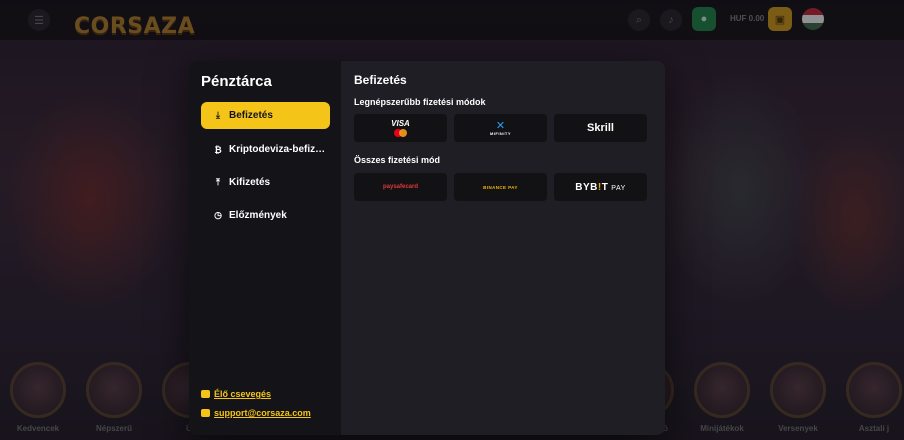  I want to click on bitcoin-icon: ₿, so click(218, 149).